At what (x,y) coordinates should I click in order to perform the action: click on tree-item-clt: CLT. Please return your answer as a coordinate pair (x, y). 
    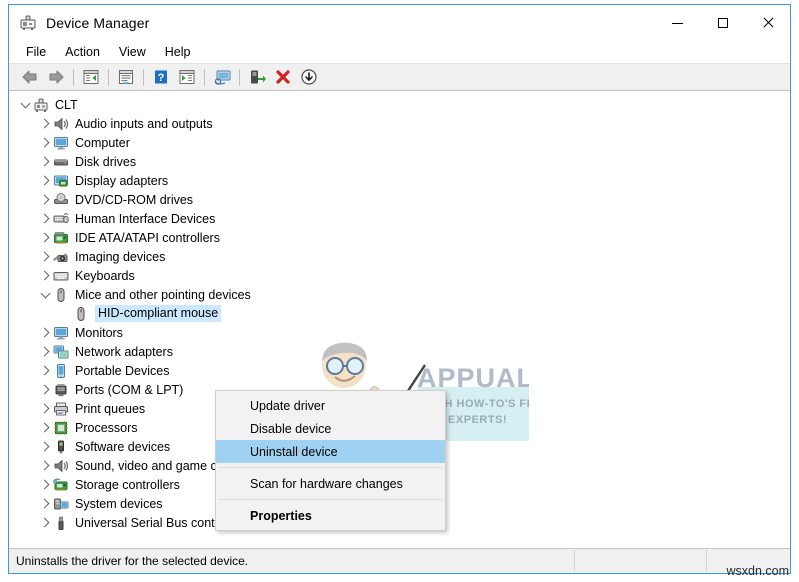
    Looking at the image, I should click on (399, 104).